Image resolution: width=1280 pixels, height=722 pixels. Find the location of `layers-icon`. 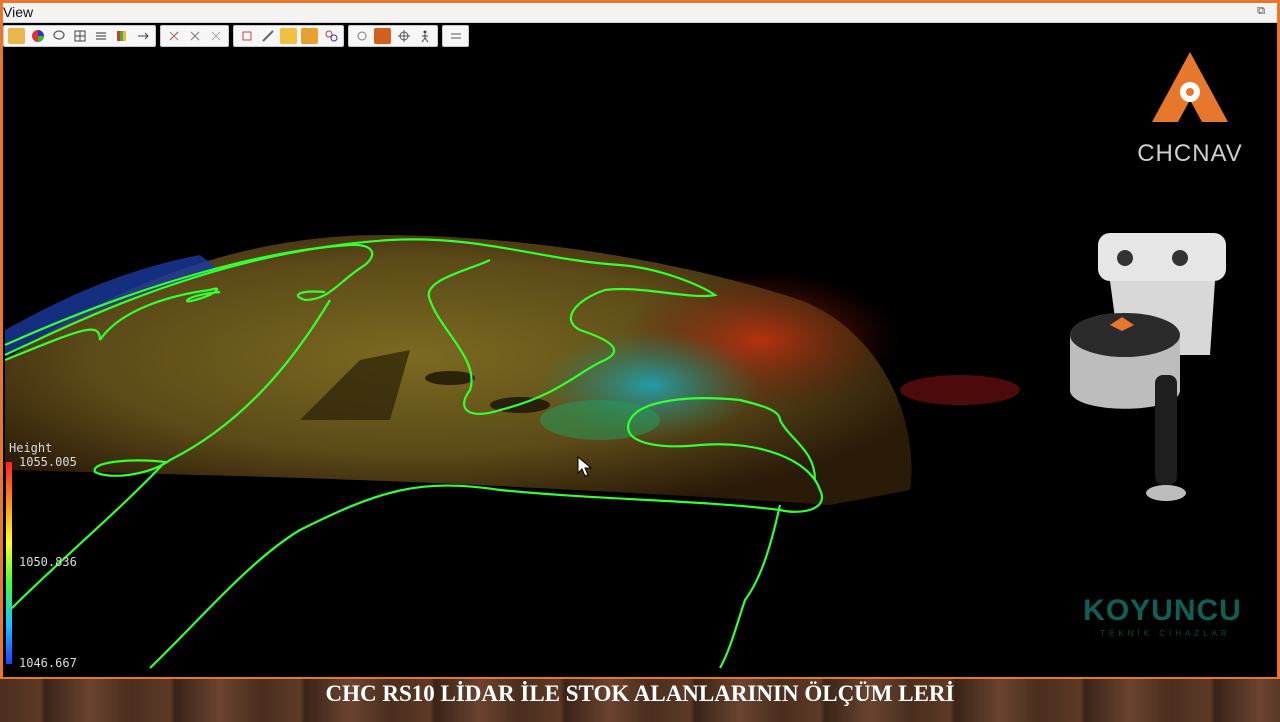

layers-icon is located at coordinates (309, 36).